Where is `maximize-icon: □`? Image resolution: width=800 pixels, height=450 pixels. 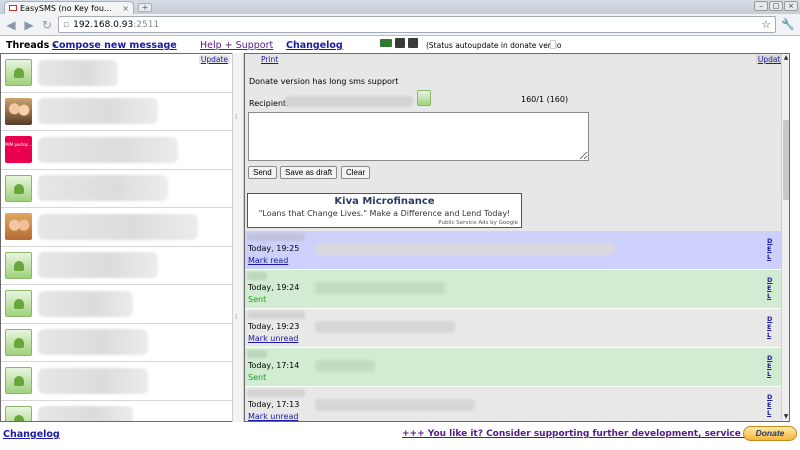 maximize-icon: □ is located at coordinates (776, 6).